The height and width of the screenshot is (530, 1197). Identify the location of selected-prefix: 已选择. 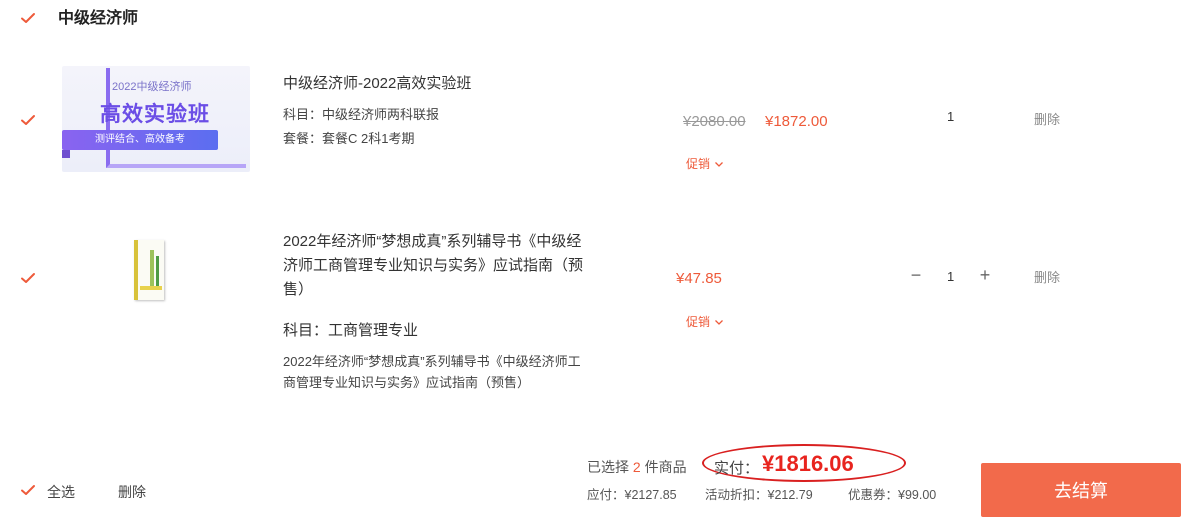
(608, 467).